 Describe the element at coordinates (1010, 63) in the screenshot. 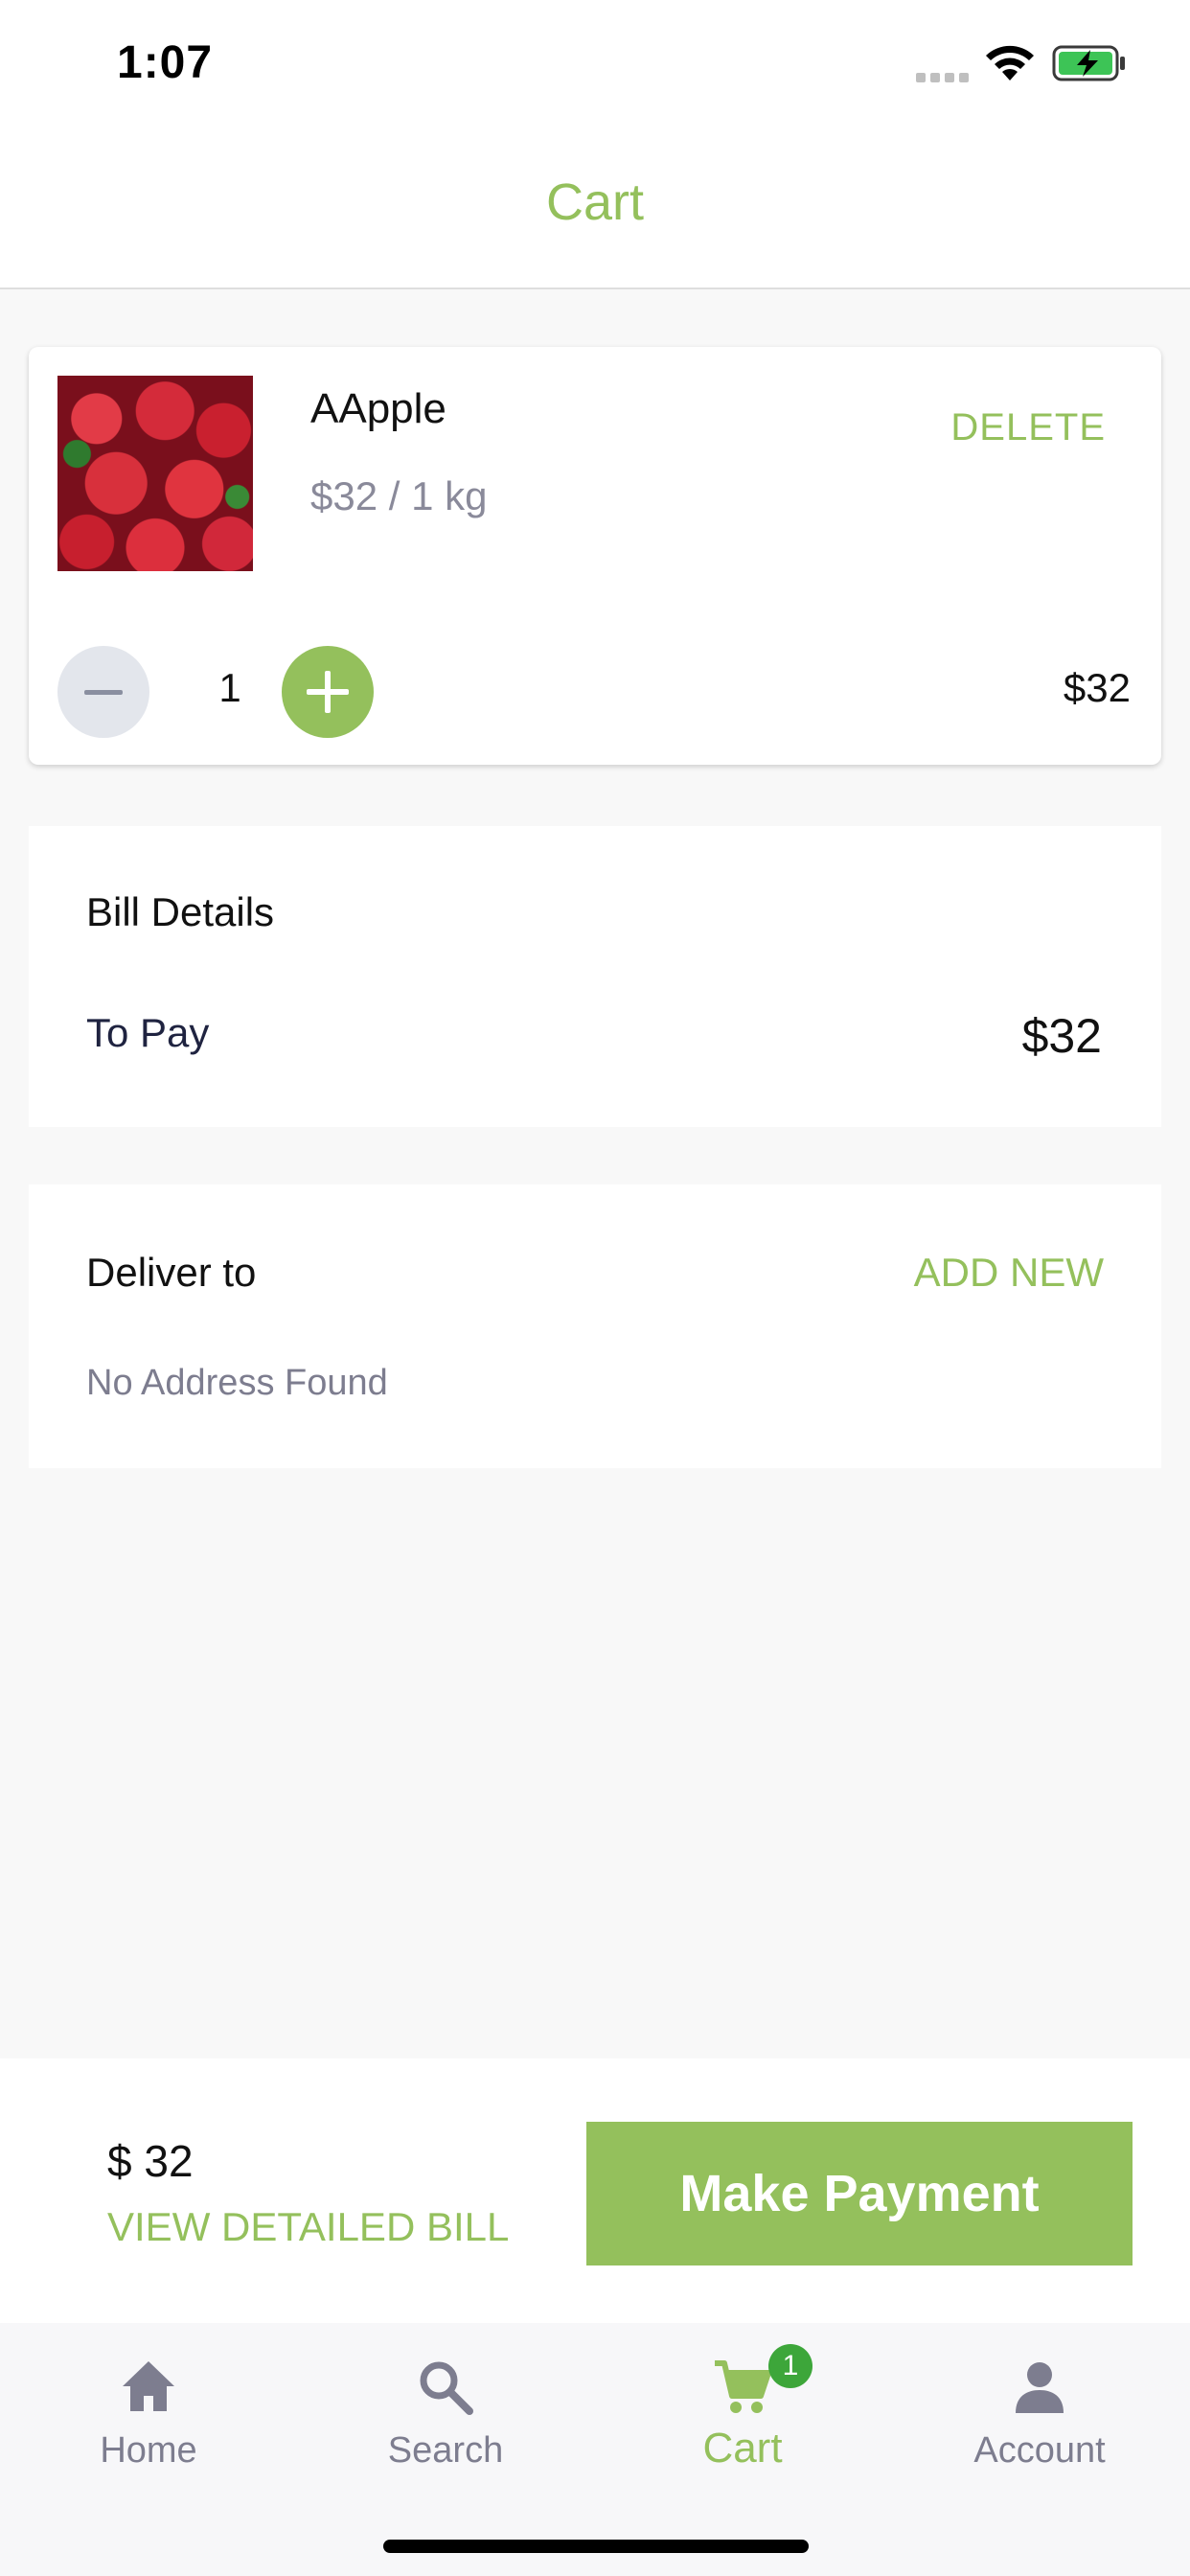

I see `wifi-icon` at that location.